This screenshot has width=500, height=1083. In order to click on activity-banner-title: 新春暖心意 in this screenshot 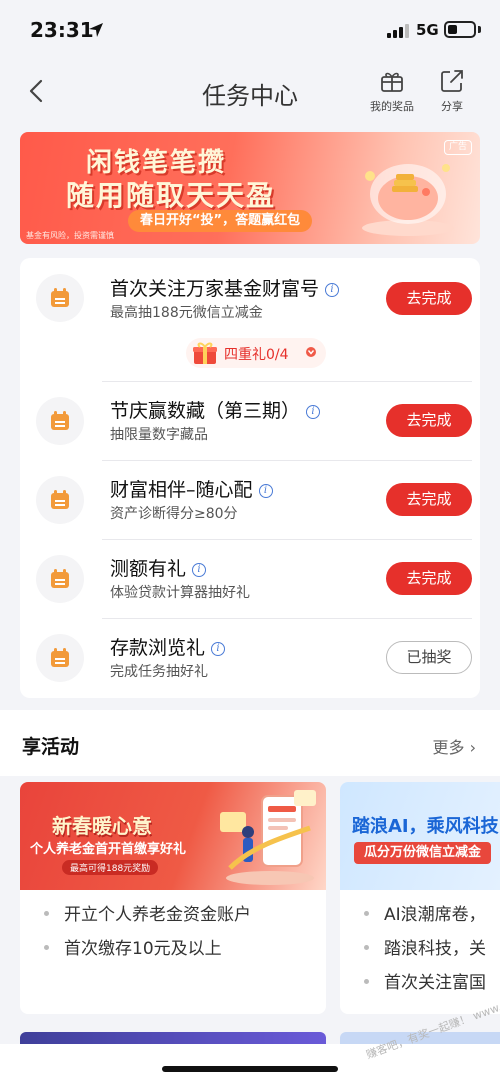, I will do `click(102, 826)`.